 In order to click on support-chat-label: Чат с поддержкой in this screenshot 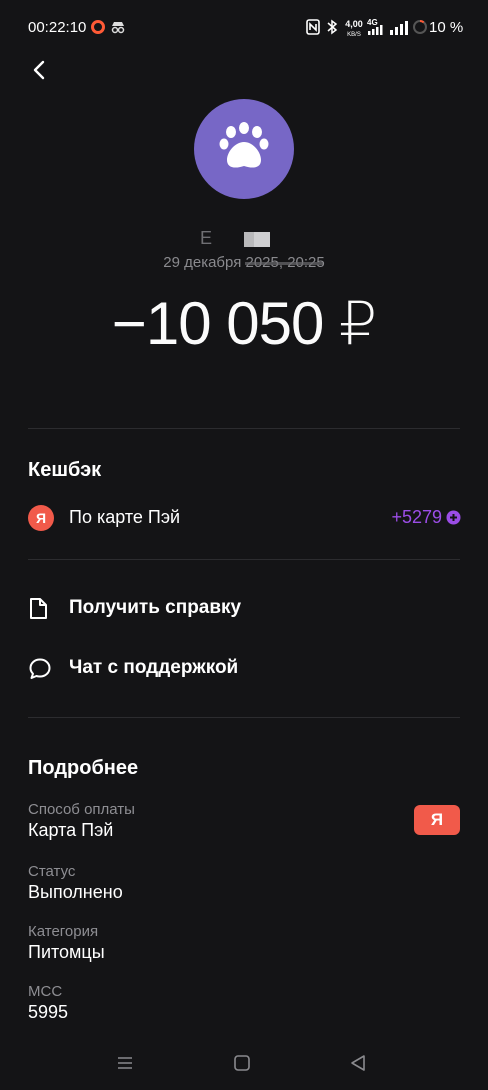, I will do `click(154, 667)`.